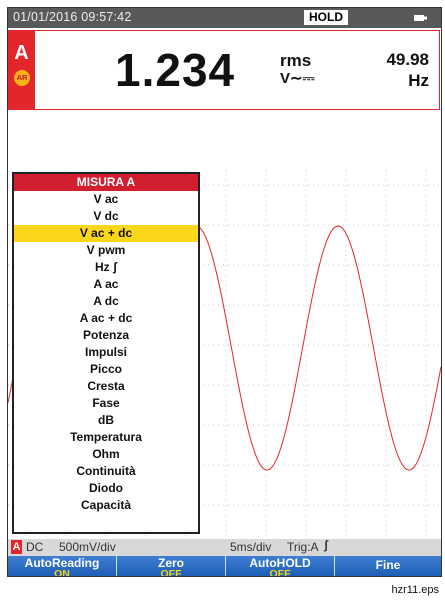  I want to click on menu-title: MISURA A, so click(106, 182).